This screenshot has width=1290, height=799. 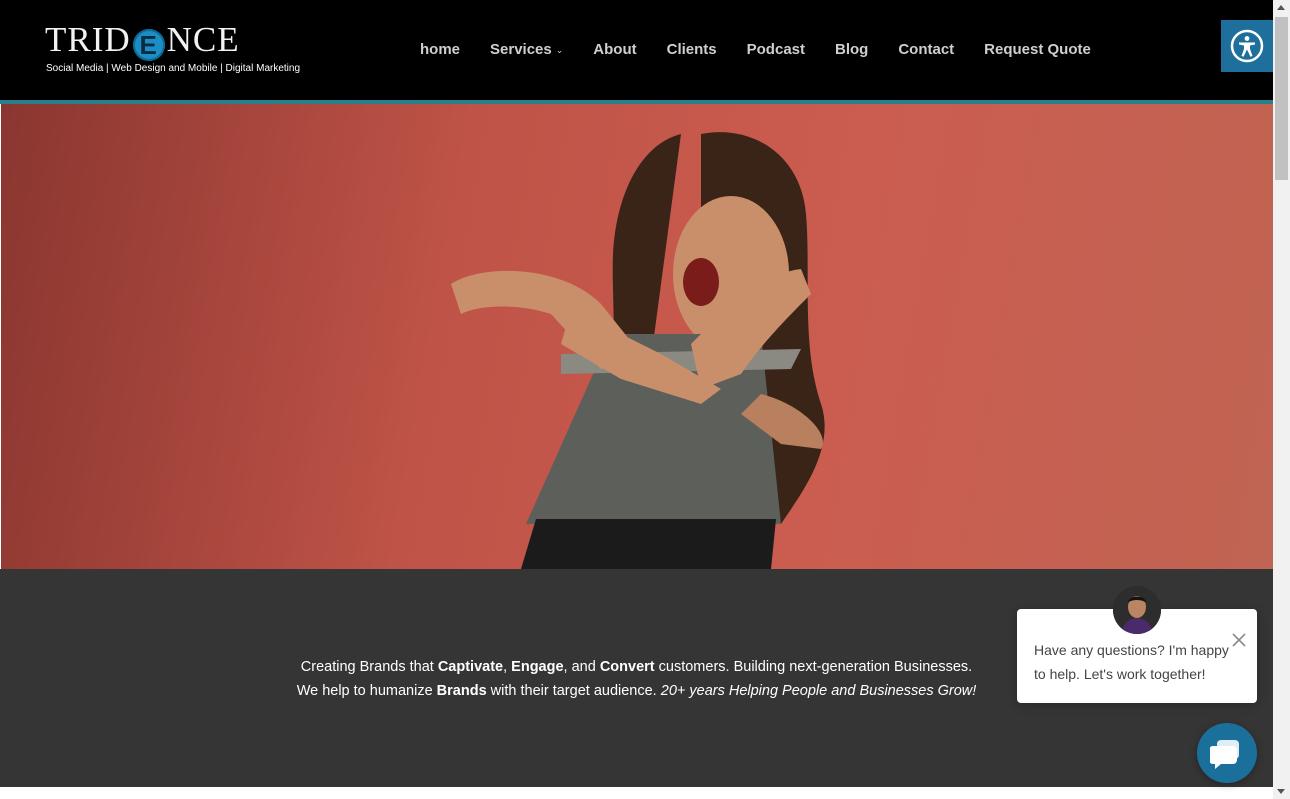 I want to click on accessibility-icon, so click(x=1247, y=46).